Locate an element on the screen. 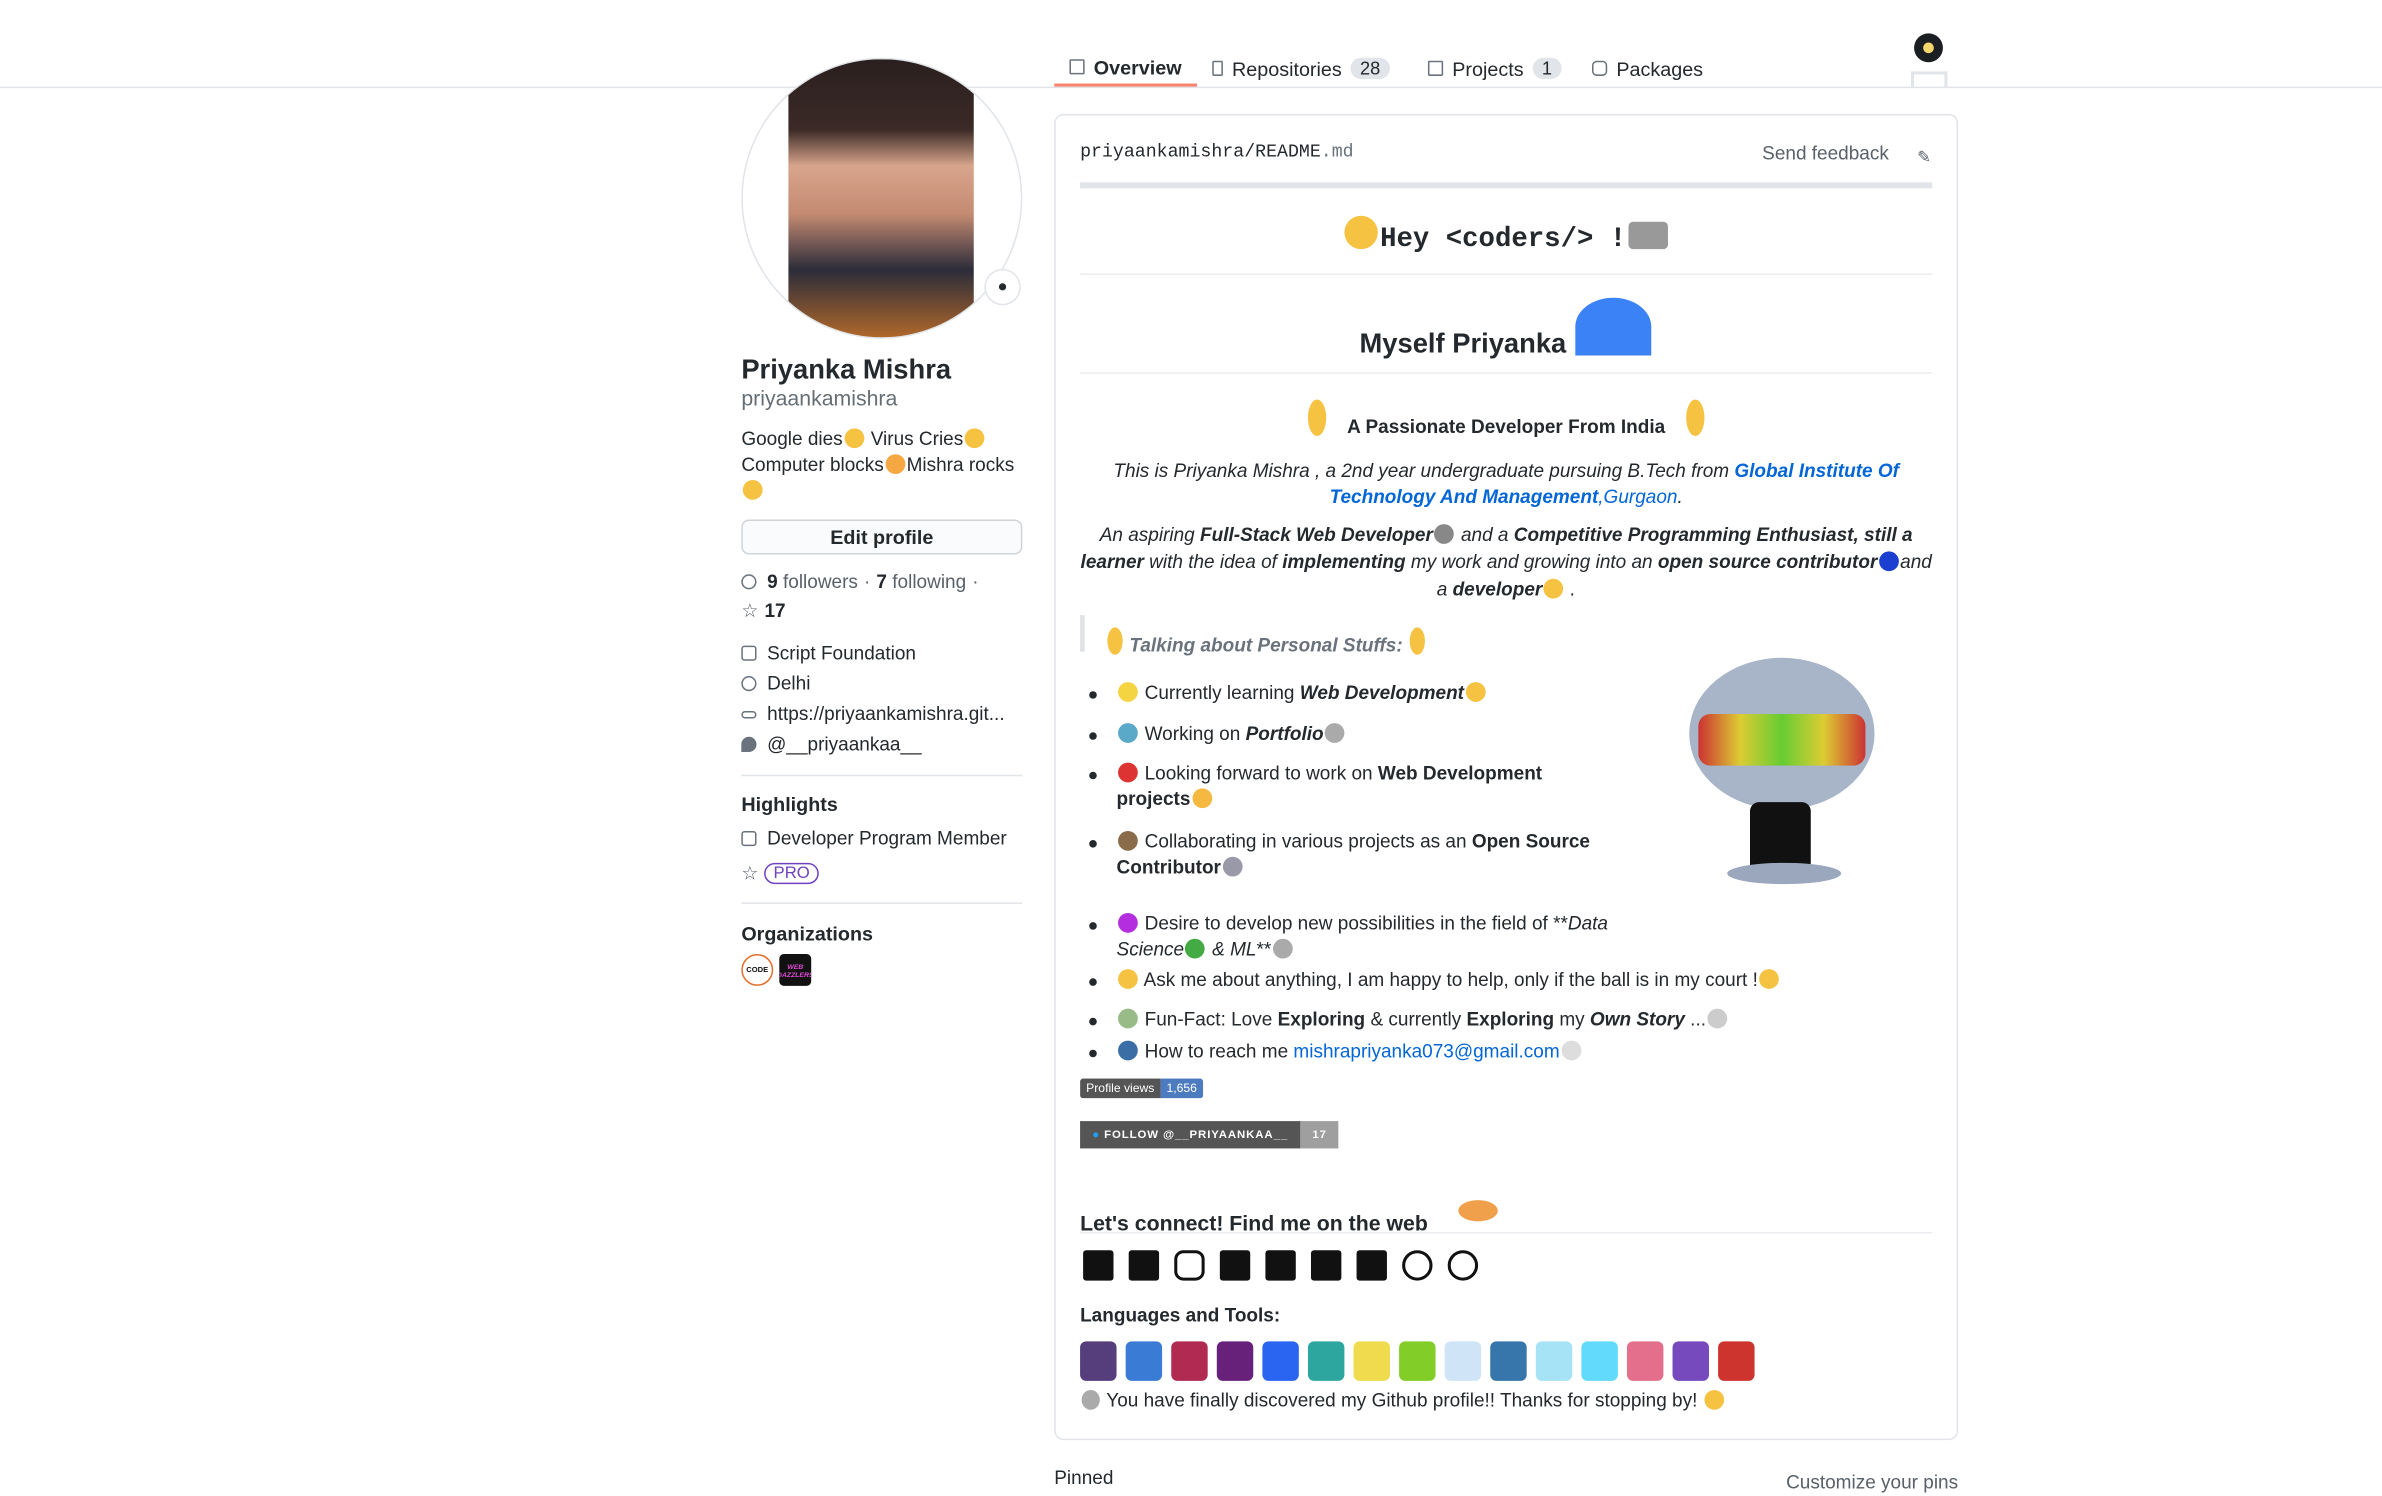 The width and height of the screenshot is (2382, 1496). sparkle-icon is located at coordinates (1115, 641).